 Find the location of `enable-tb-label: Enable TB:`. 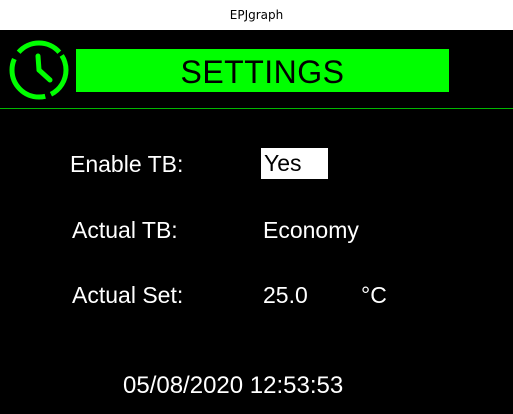

enable-tb-label: Enable TB: is located at coordinates (127, 164).